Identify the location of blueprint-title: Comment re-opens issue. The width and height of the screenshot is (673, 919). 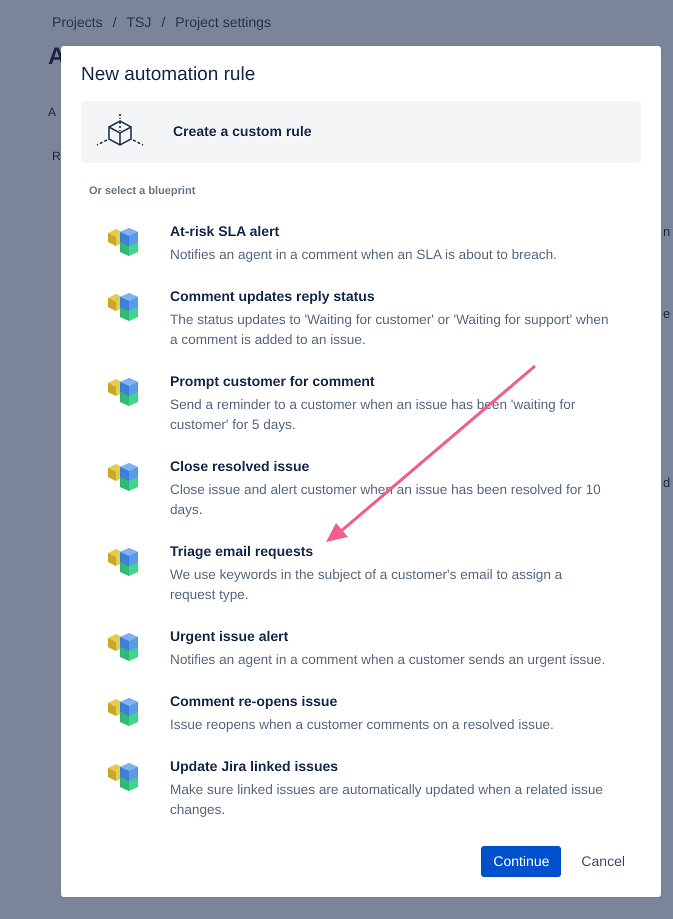
(254, 702).